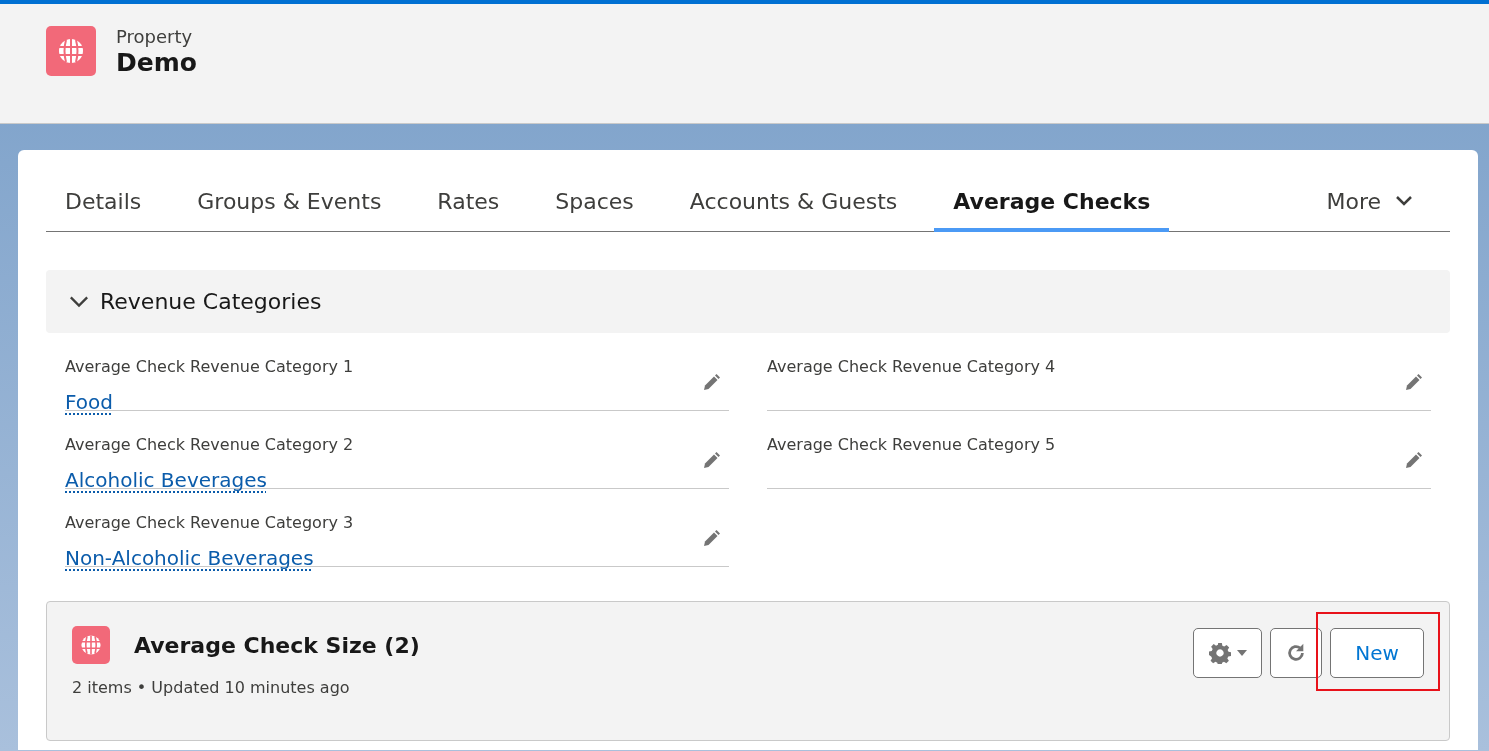 This screenshot has height=751, width=1489. I want to click on new-button: New, so click(1377, 653).